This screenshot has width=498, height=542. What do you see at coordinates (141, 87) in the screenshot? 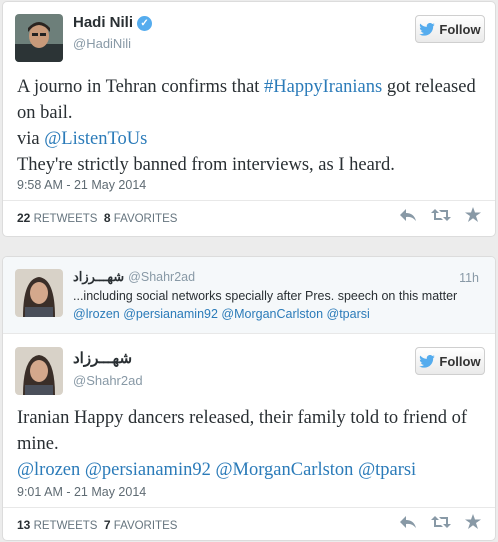
I see `text-segment: A journo in Tehran confirms that` at bounding box center [141, 87].